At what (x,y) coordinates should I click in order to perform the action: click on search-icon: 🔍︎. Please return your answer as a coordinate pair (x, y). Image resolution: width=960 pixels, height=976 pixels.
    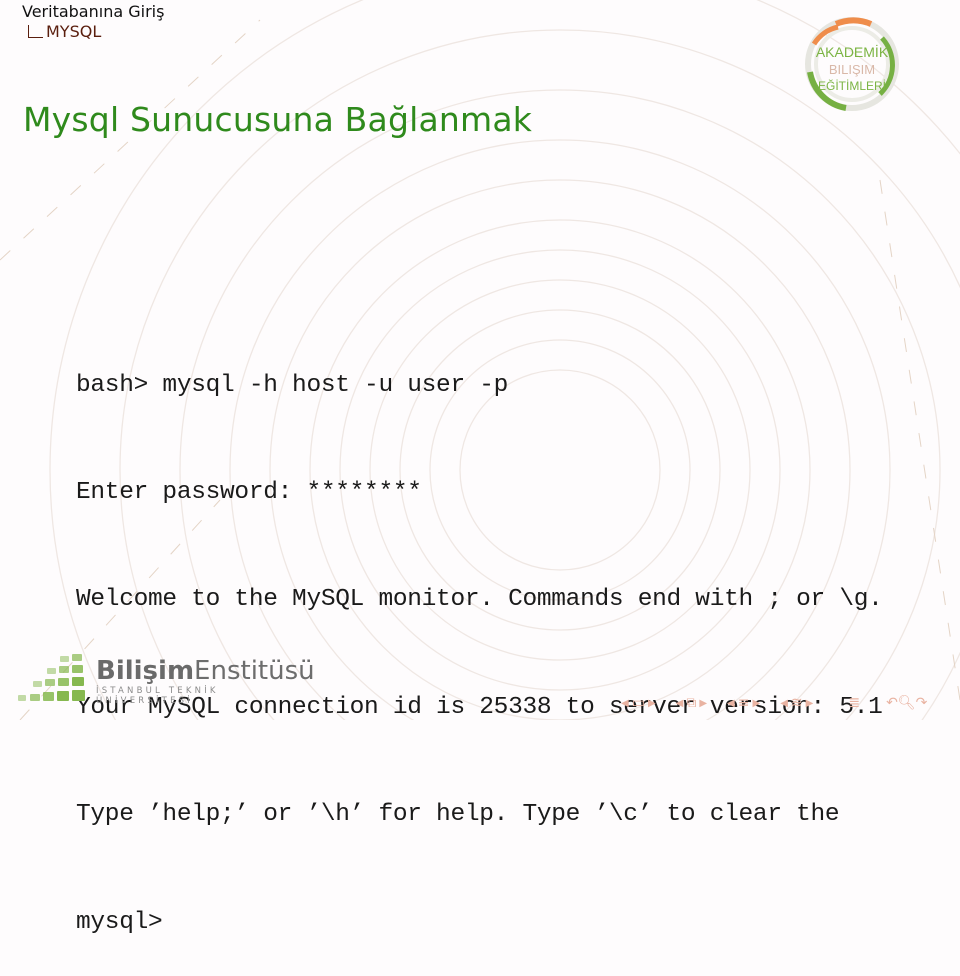
    Looking at the image, I should click on (907, 703).